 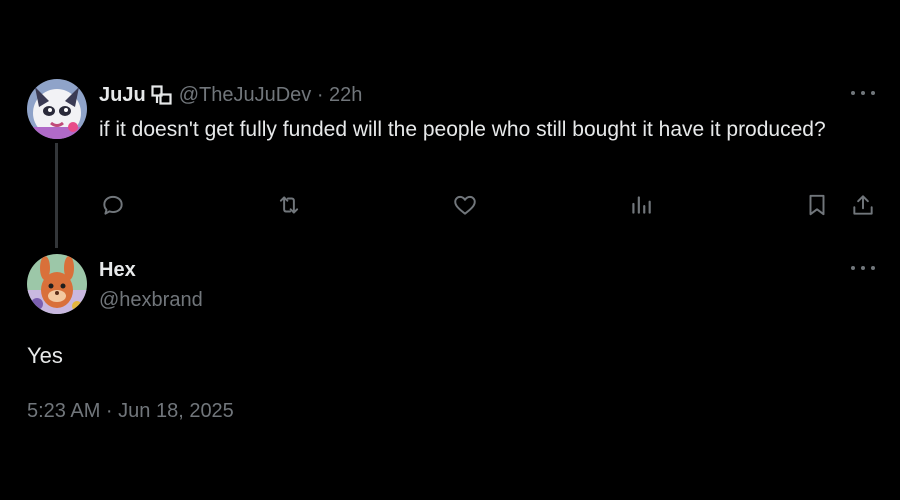 I want to click on action-bar, so click(x=450, y=205).